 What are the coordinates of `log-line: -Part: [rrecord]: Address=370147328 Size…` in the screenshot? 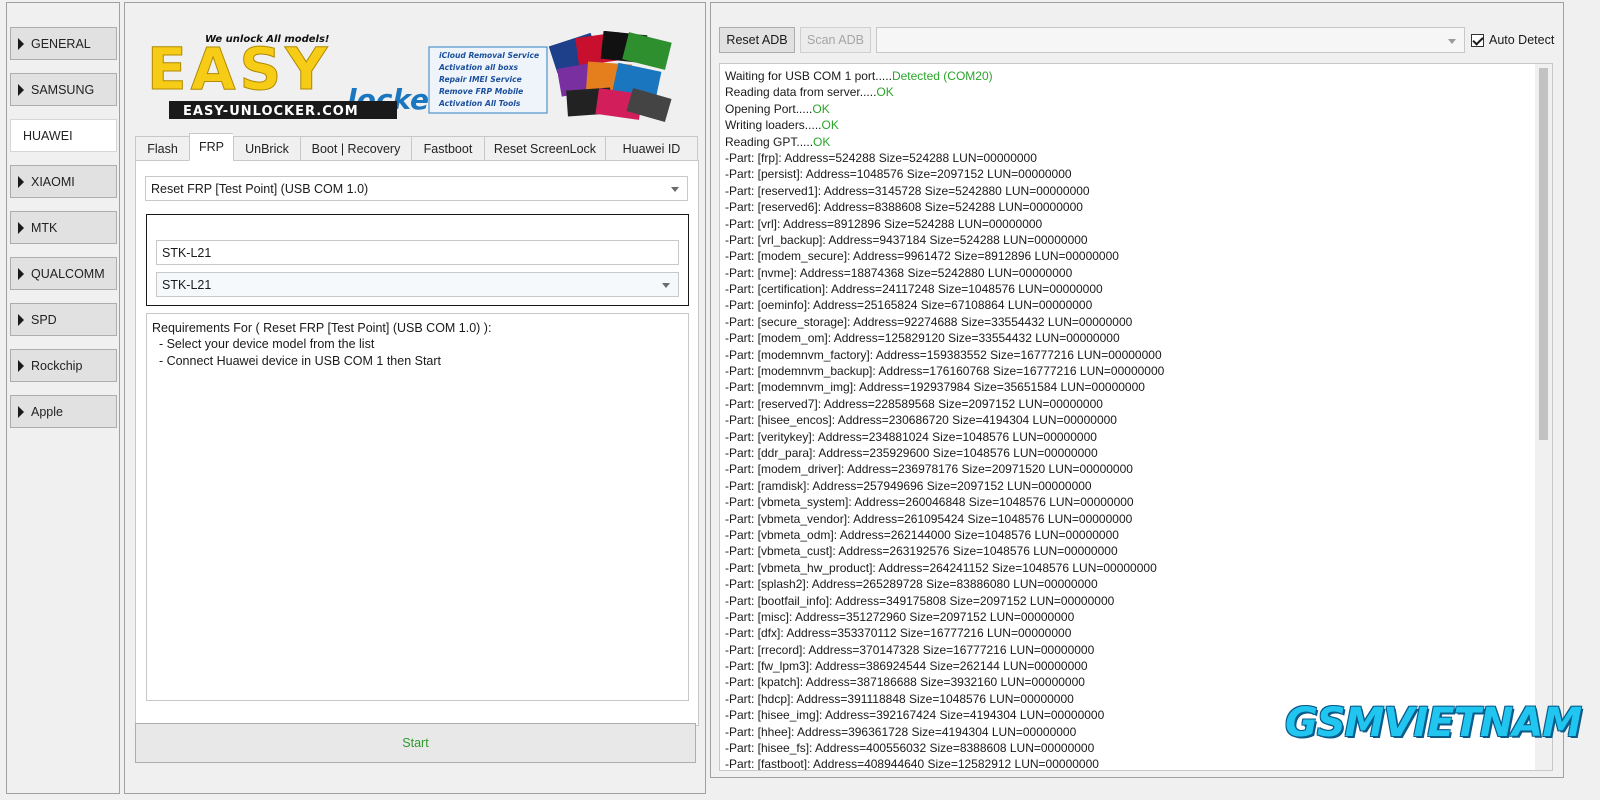 It's located at (1128, 650).